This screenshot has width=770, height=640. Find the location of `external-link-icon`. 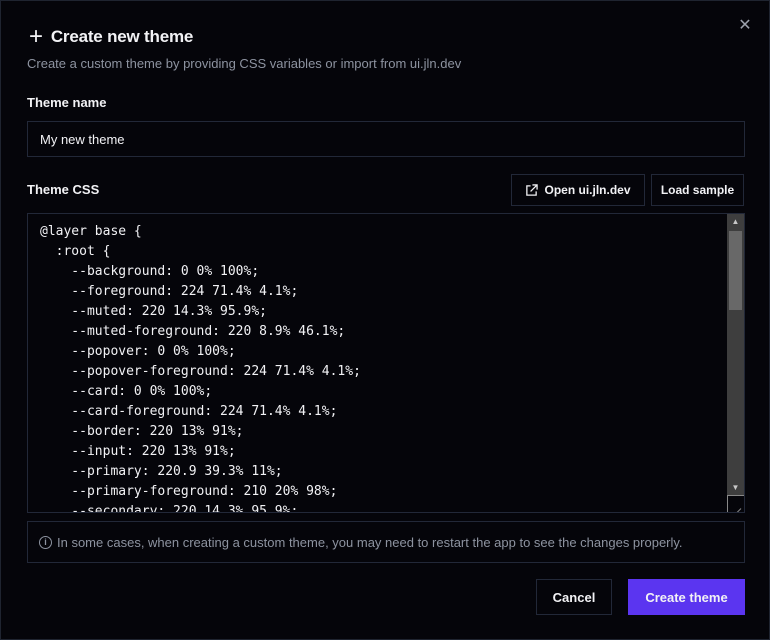

external-link-icon is located at coordinates (532, 189).